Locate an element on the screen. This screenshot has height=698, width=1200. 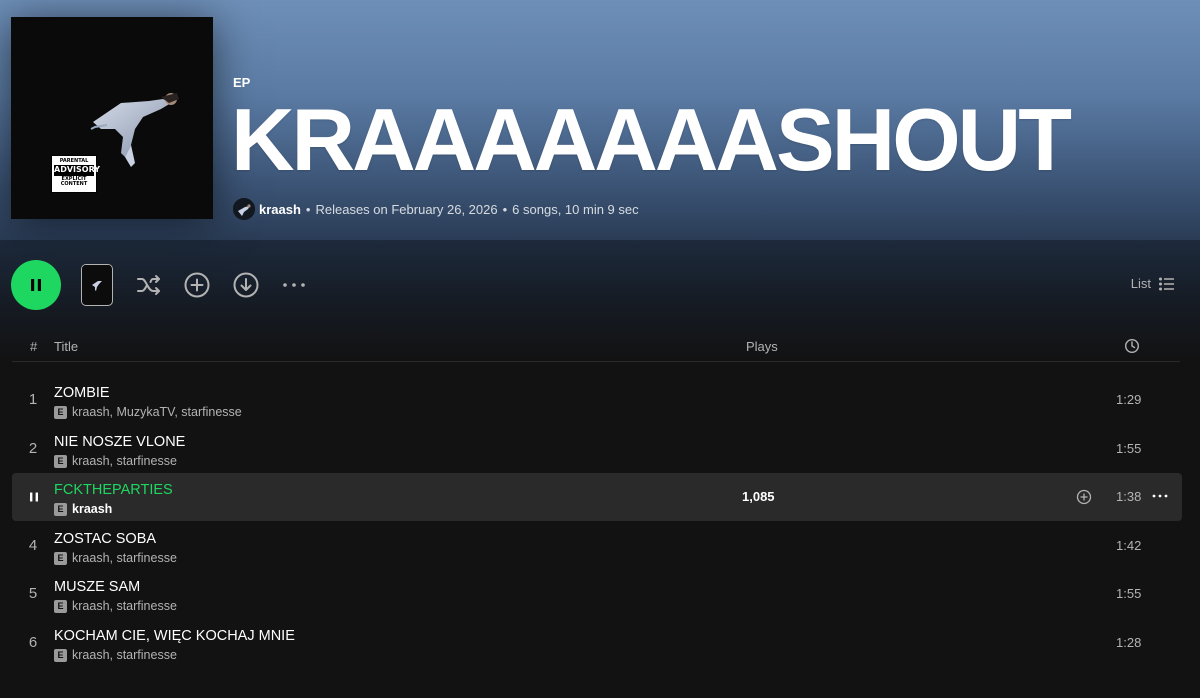
list-icon is located at coordinates (1166, 283).